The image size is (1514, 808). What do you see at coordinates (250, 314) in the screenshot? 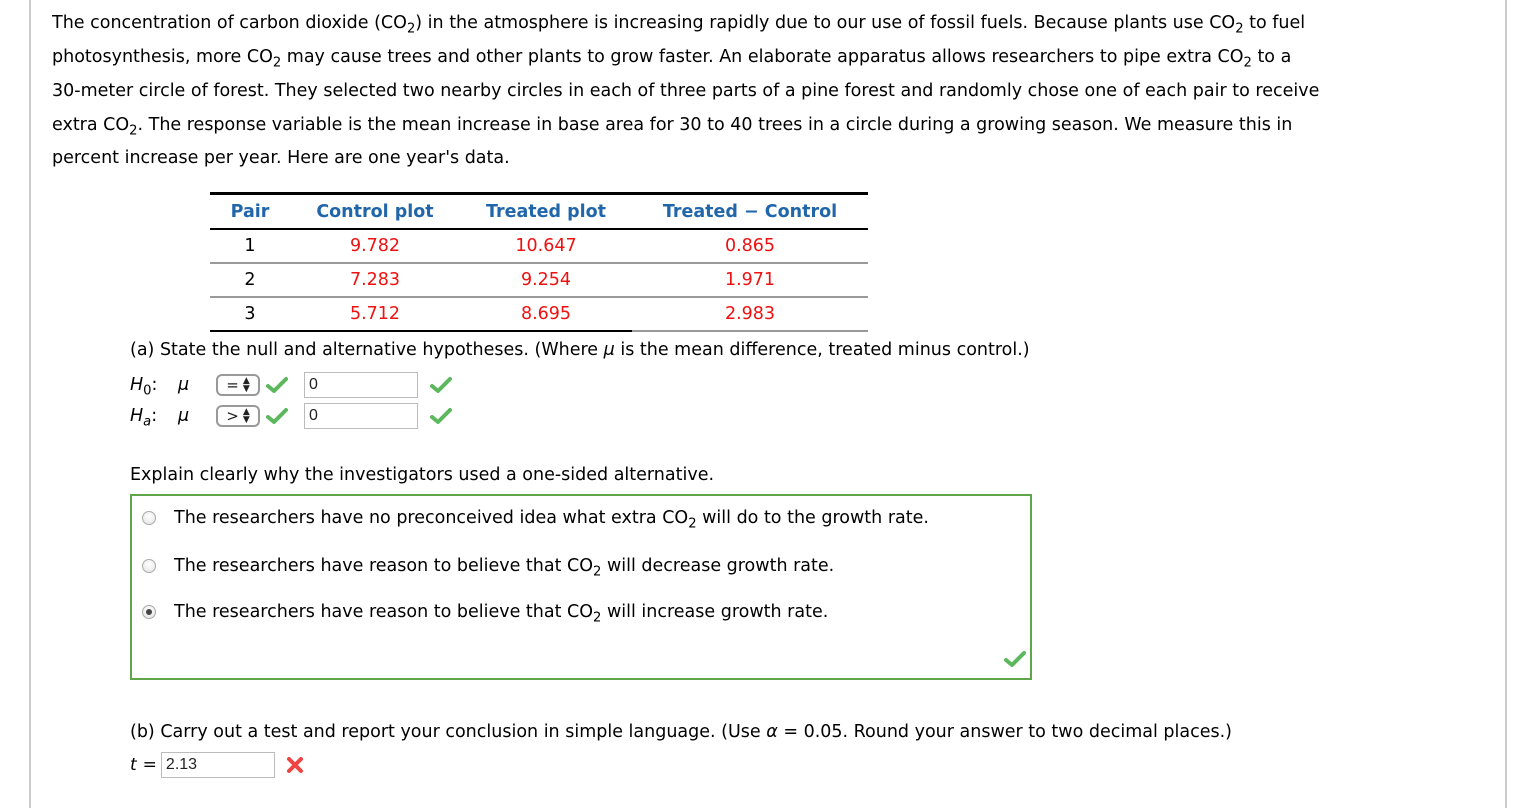
I see `cell-pair: 3` at bounding box center [250, 314].